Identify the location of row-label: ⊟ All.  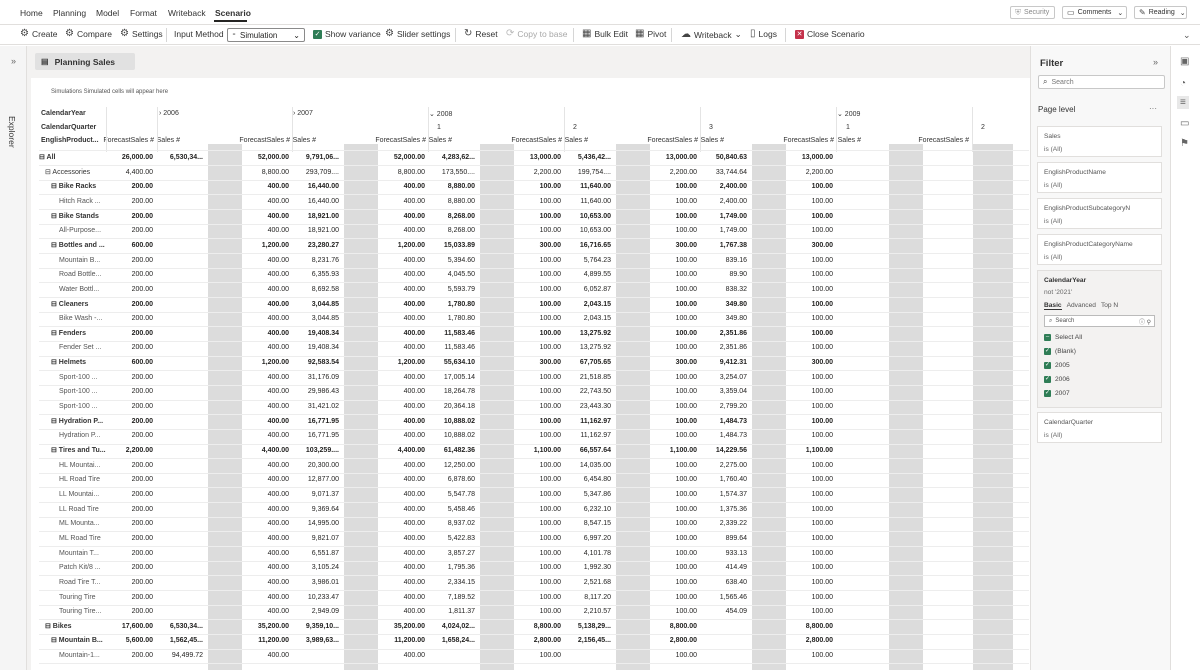
(74, 158).